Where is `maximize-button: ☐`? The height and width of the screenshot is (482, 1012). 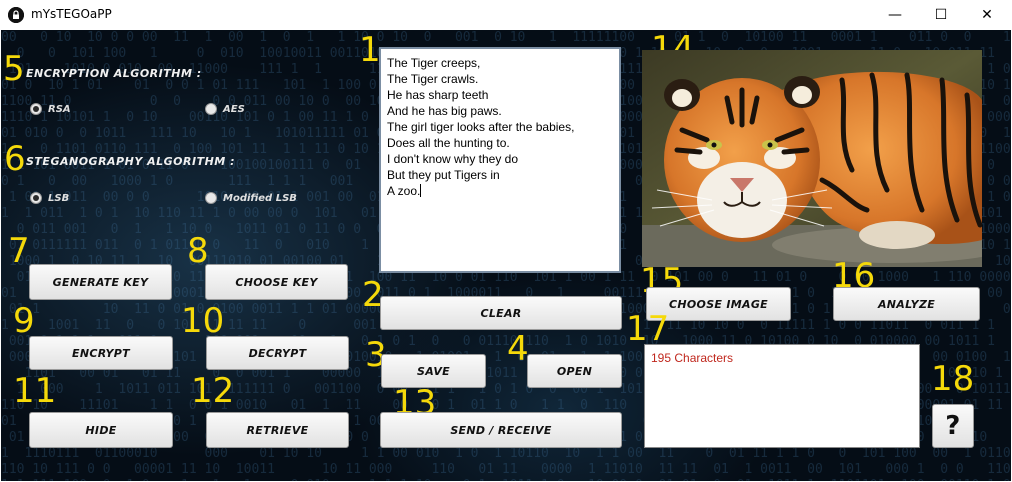
maximize-button: ☐ is located at coordinates (941, 15).